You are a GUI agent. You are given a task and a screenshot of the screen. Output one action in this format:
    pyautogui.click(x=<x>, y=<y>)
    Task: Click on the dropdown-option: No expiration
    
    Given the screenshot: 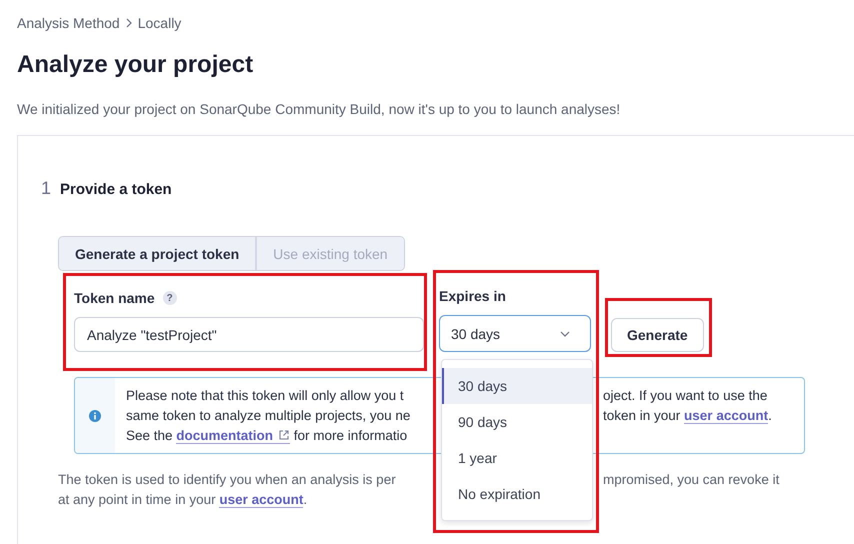 What is the action you would take?
    pyautogui.click(x=517, y=494)
    